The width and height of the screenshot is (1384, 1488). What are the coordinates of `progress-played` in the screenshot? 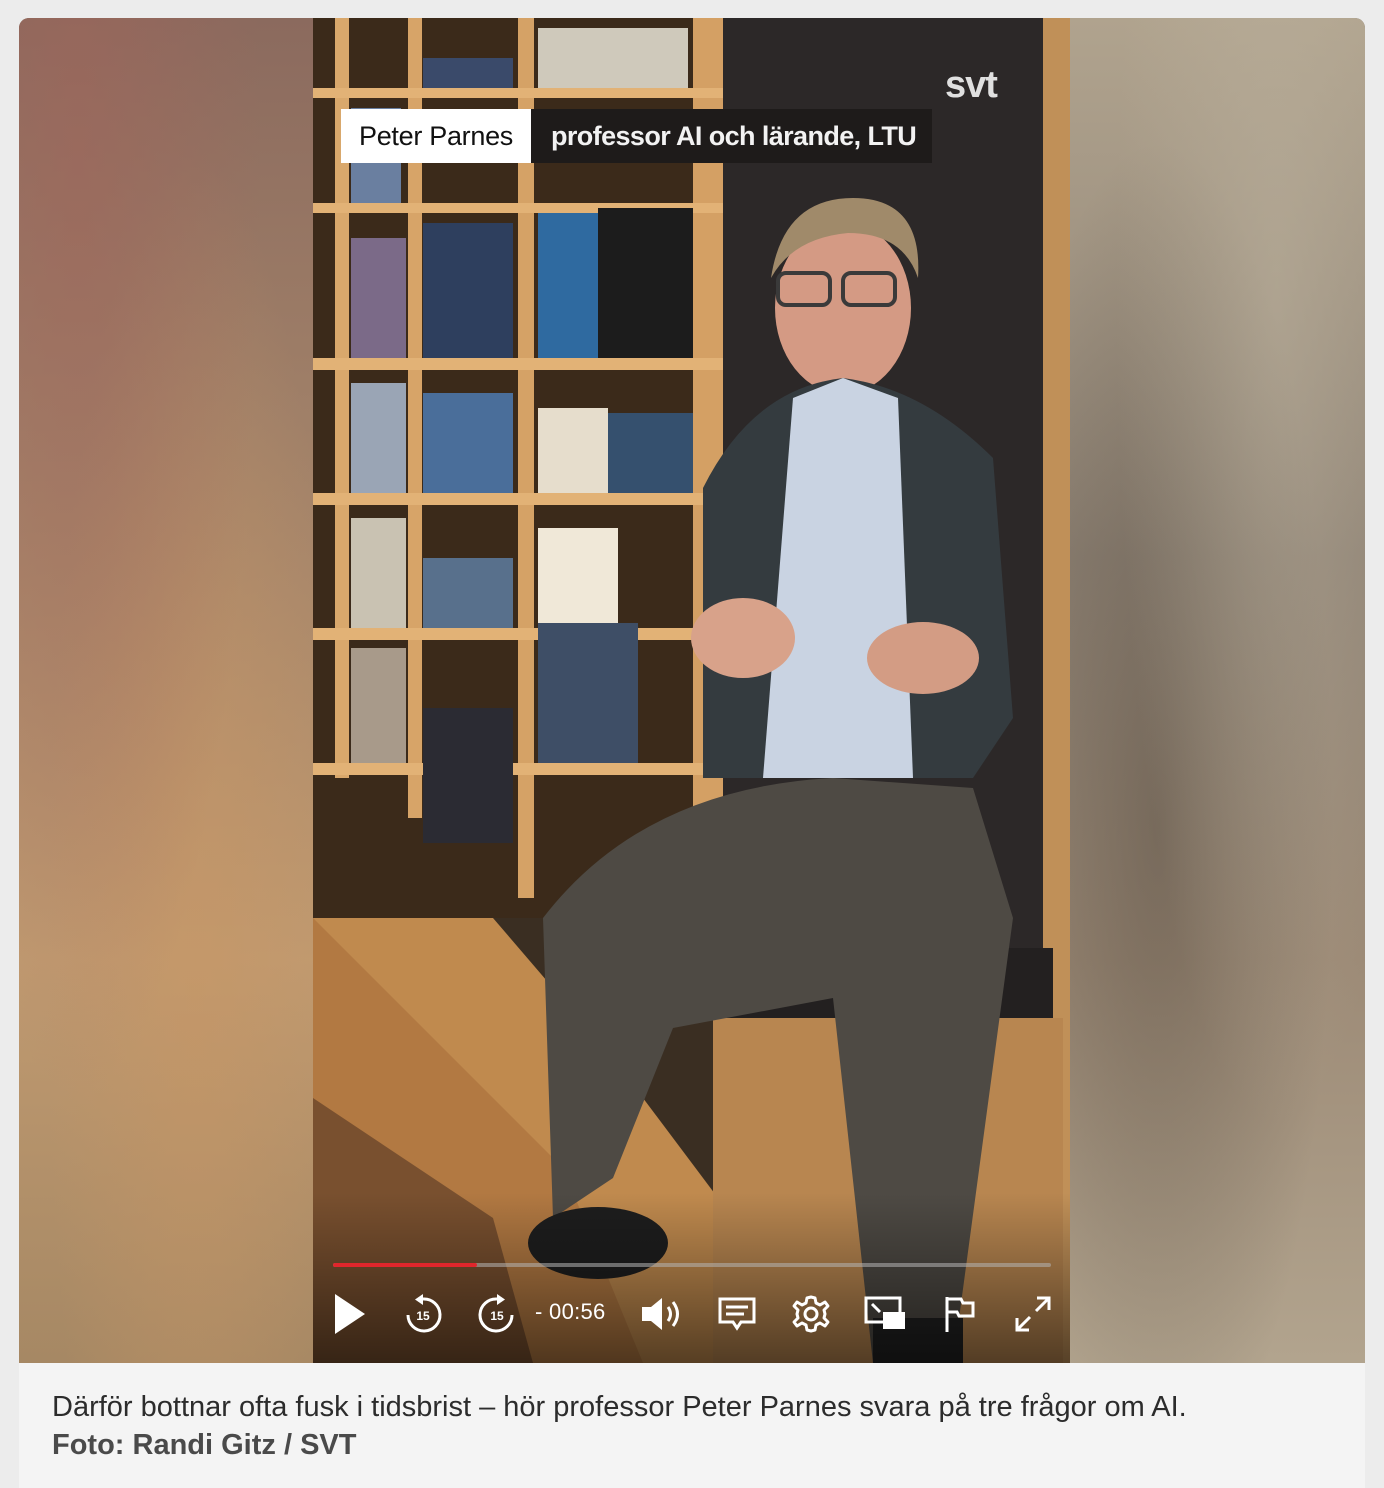 It's located at (405, 1265).